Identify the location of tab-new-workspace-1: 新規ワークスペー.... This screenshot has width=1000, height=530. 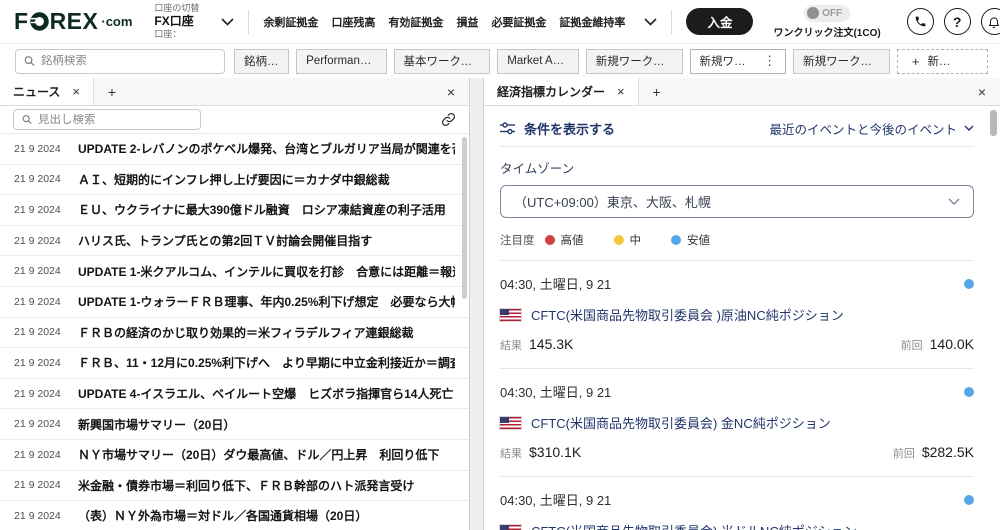
(634, 61).